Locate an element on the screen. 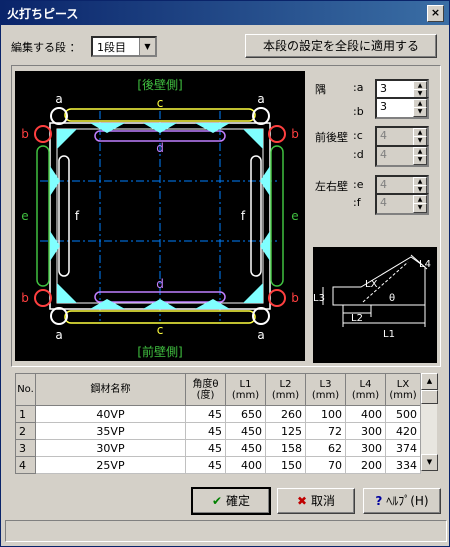 Image resolution: width=450 pixels, height=547 pixels. dim-lx: LX is located at coordinates (371, 284).